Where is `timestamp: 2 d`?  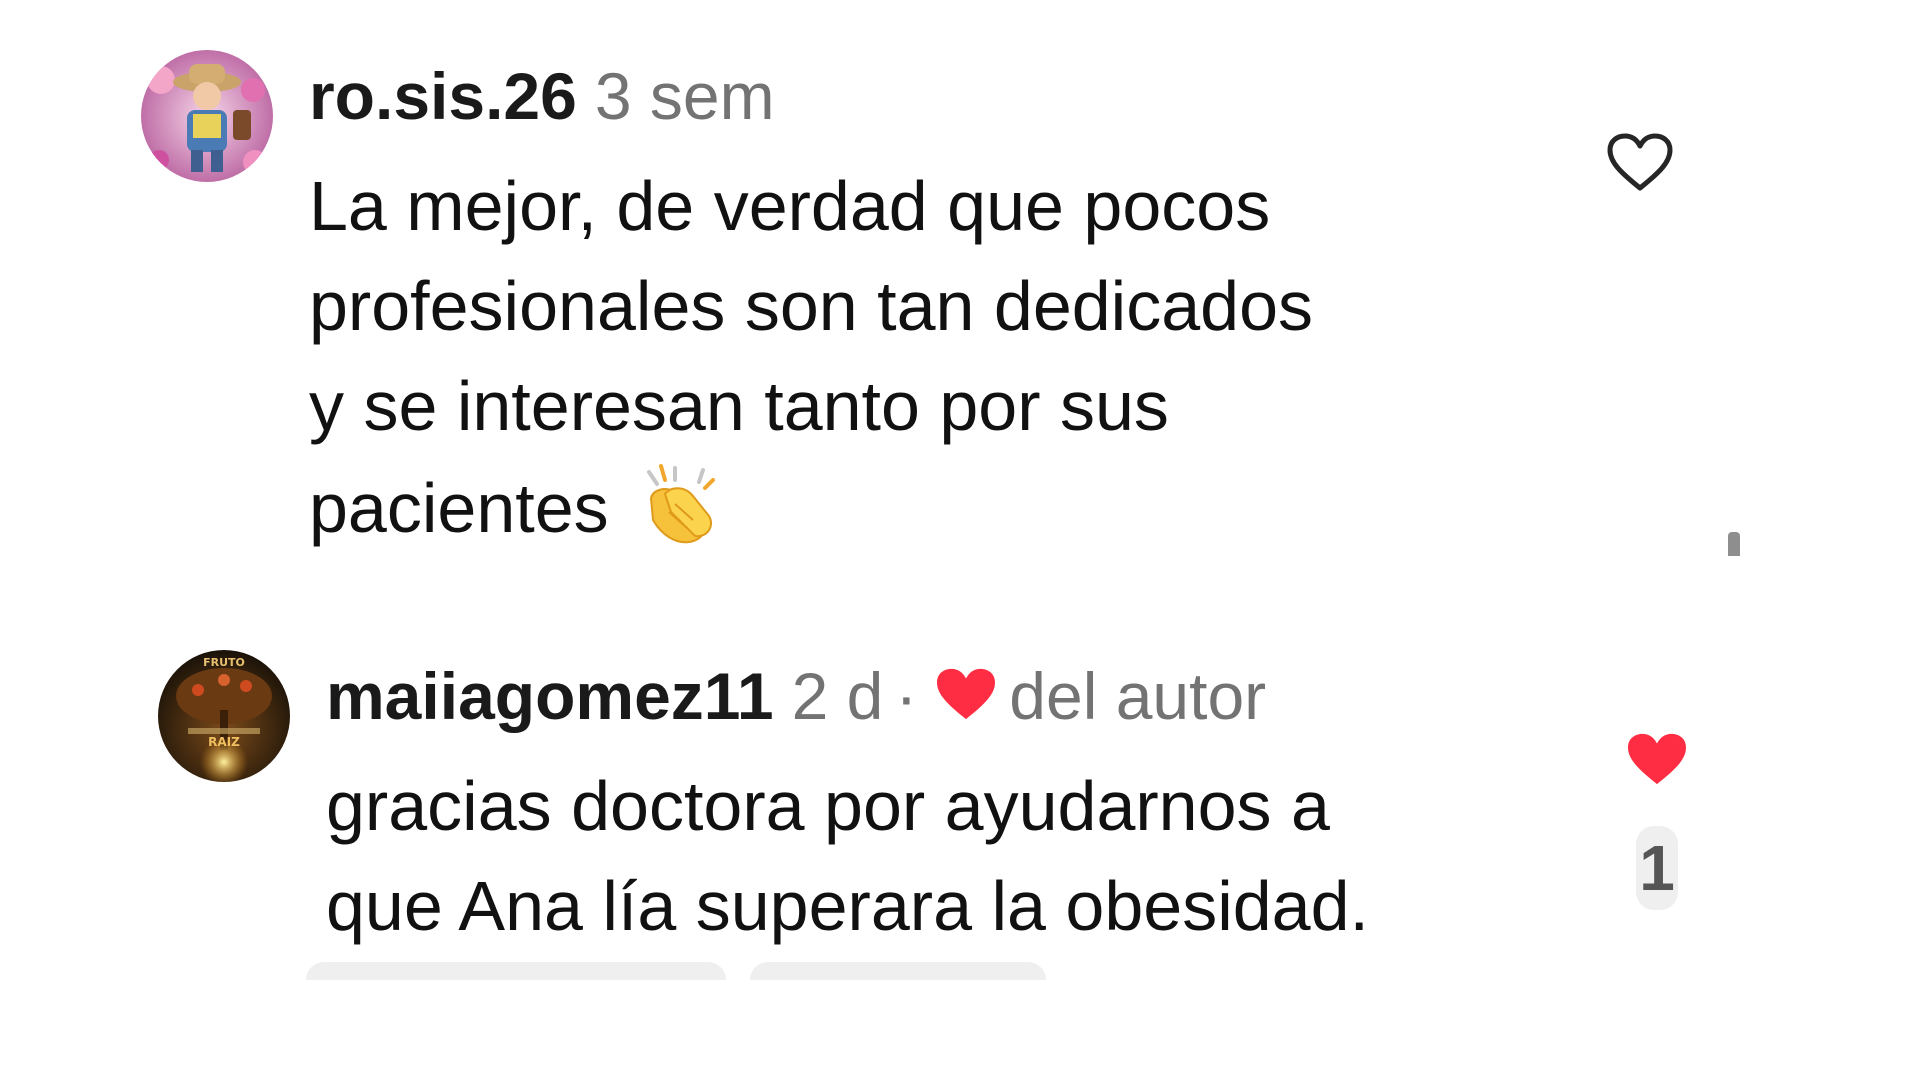 timestamp: 2 d is located at coordinates (837, 696).